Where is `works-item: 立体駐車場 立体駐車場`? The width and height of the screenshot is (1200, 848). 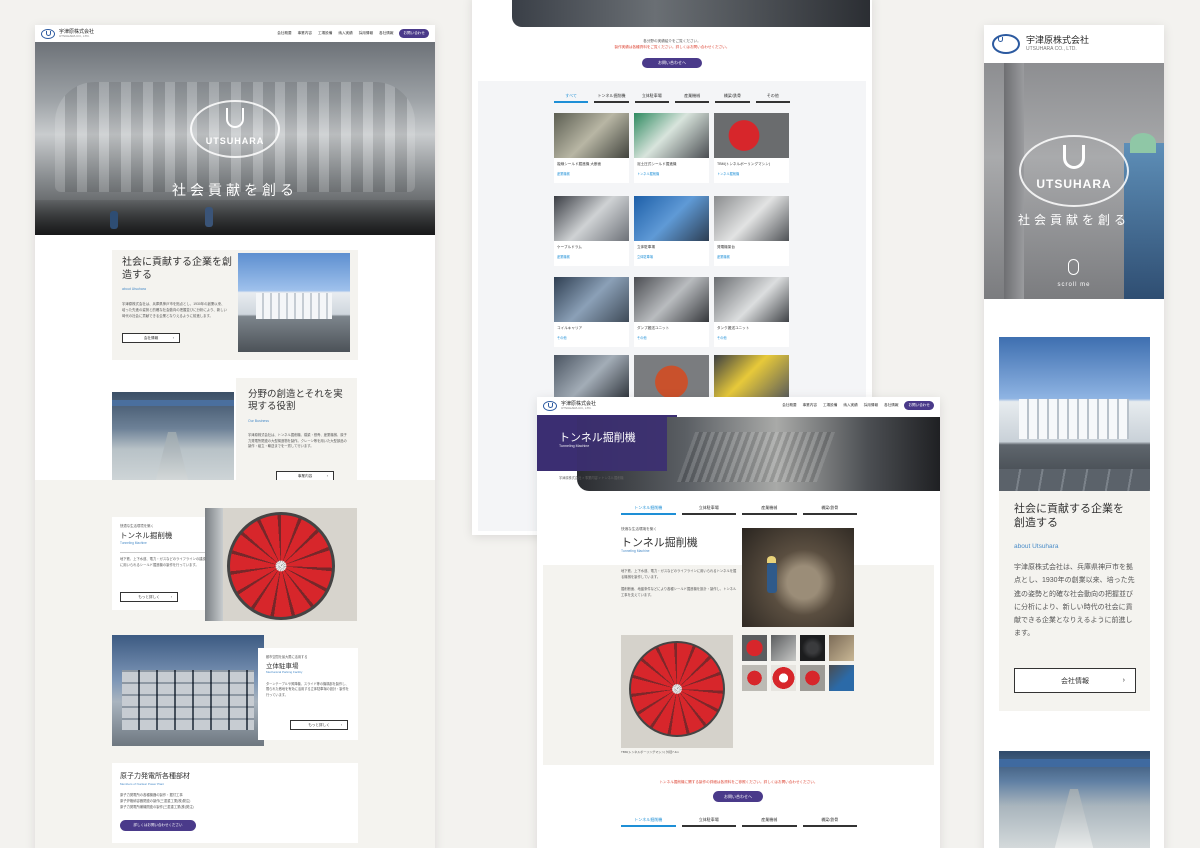 works-item: 立体駐車場 立体駐車場 is located at coordinates (671, 231).